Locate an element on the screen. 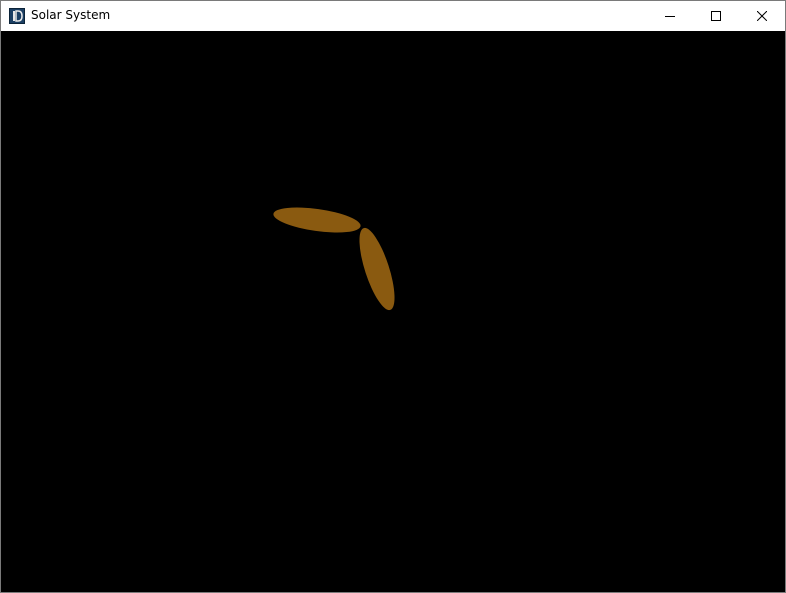  minimize-icon is located at coordinates (670, 16).